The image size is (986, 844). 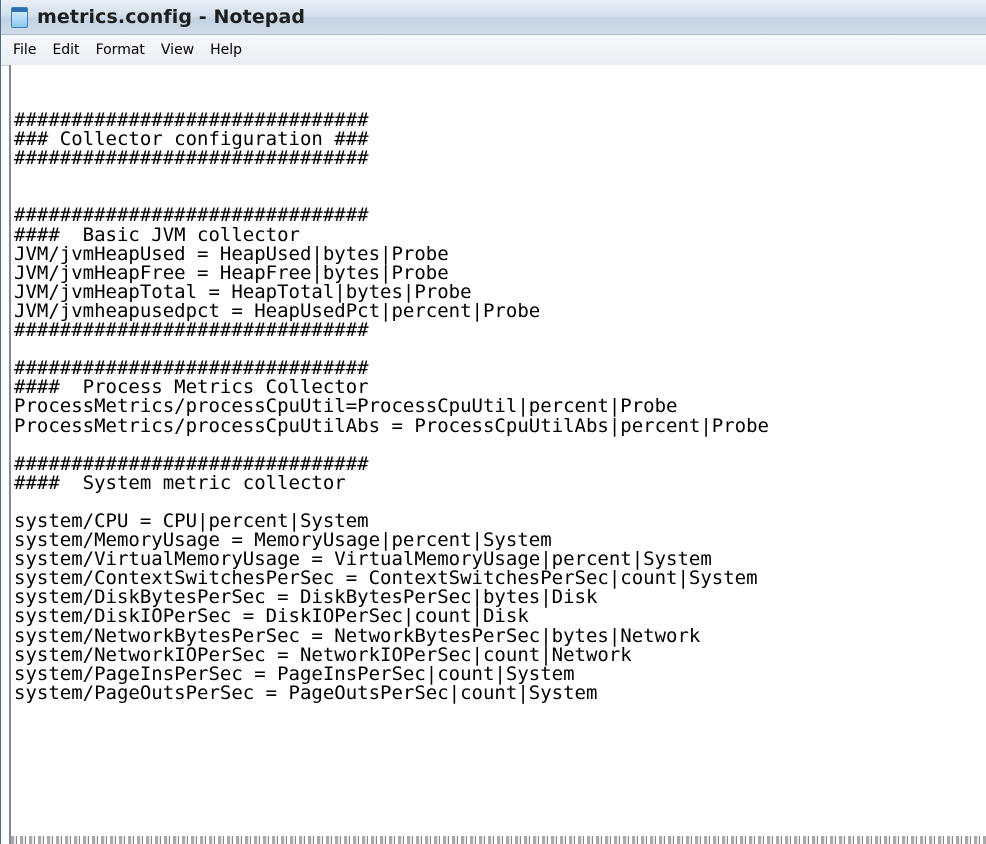 I want to click on window-title: metrics.config - Notepad, so click(x=171, y=17).